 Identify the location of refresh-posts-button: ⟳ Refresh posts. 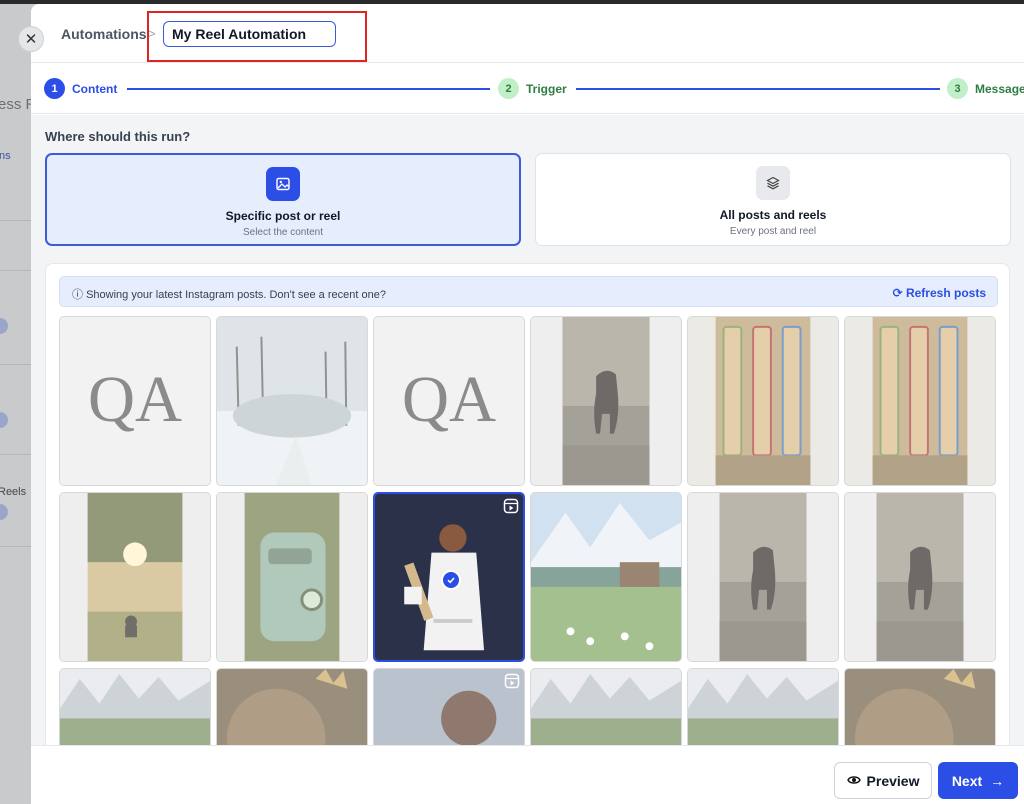
(939, 293).